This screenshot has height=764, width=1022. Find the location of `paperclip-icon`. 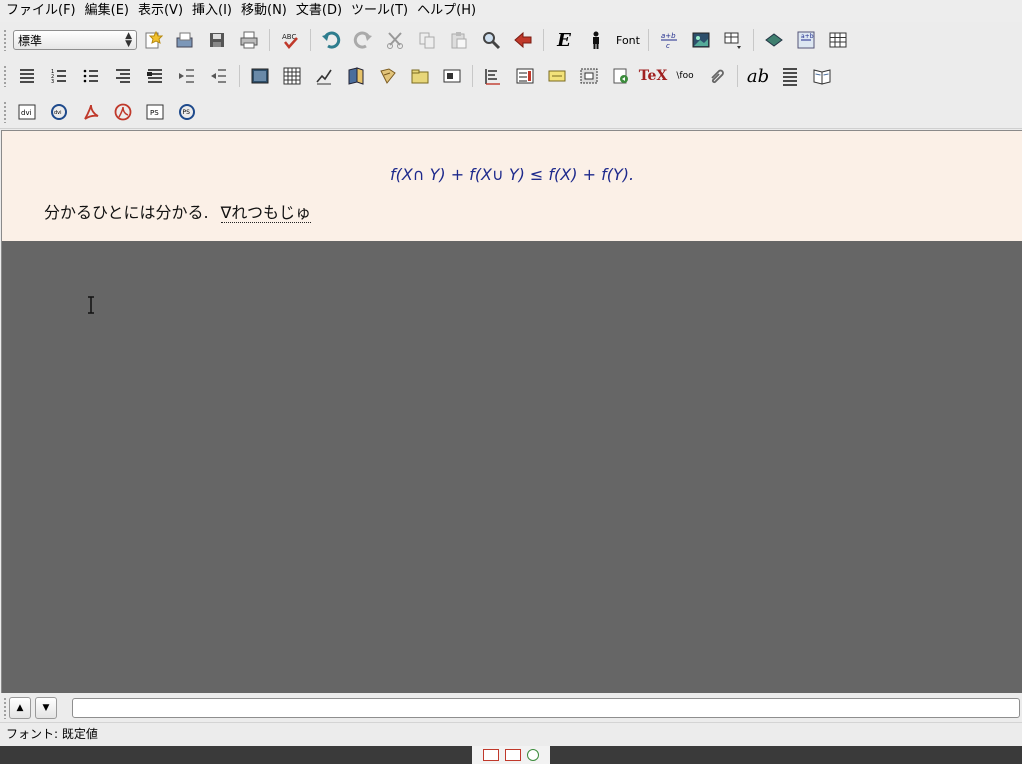

paperclip-icon is located at coordinates (717, 76).